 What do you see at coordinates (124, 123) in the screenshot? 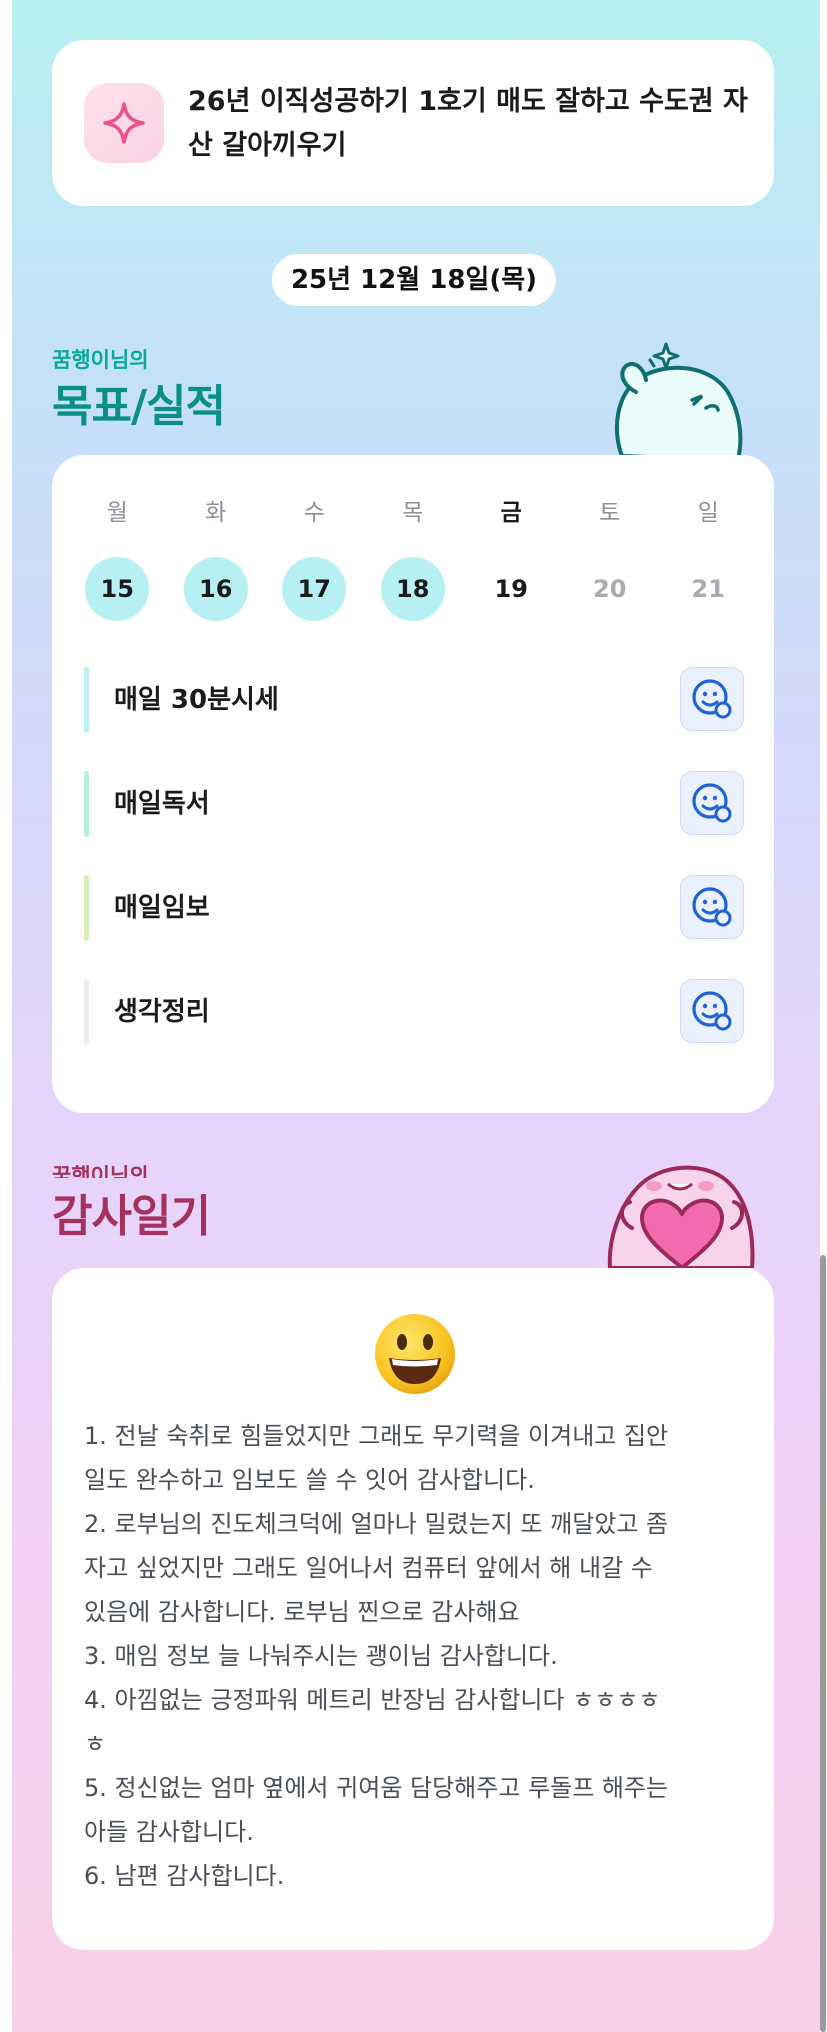
I see `sparkle-icon` at bounding box center [124, 123].